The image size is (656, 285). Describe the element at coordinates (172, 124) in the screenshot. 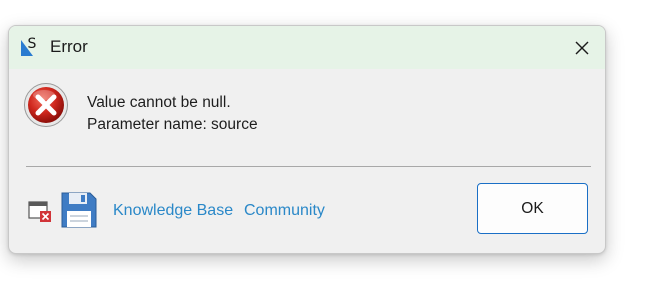

I see `message-line-2: Parameter name: source` at that location.